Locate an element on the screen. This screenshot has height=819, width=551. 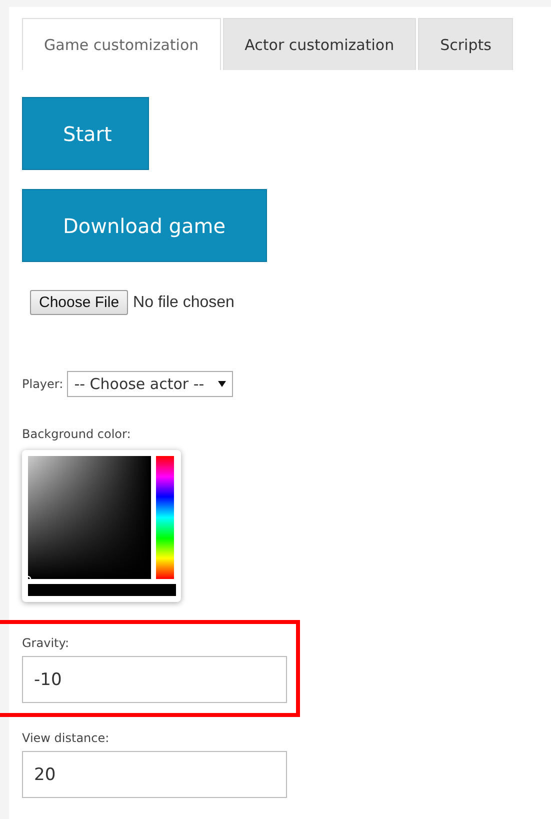
number-field: 20 is located at coordinates (154, 774).